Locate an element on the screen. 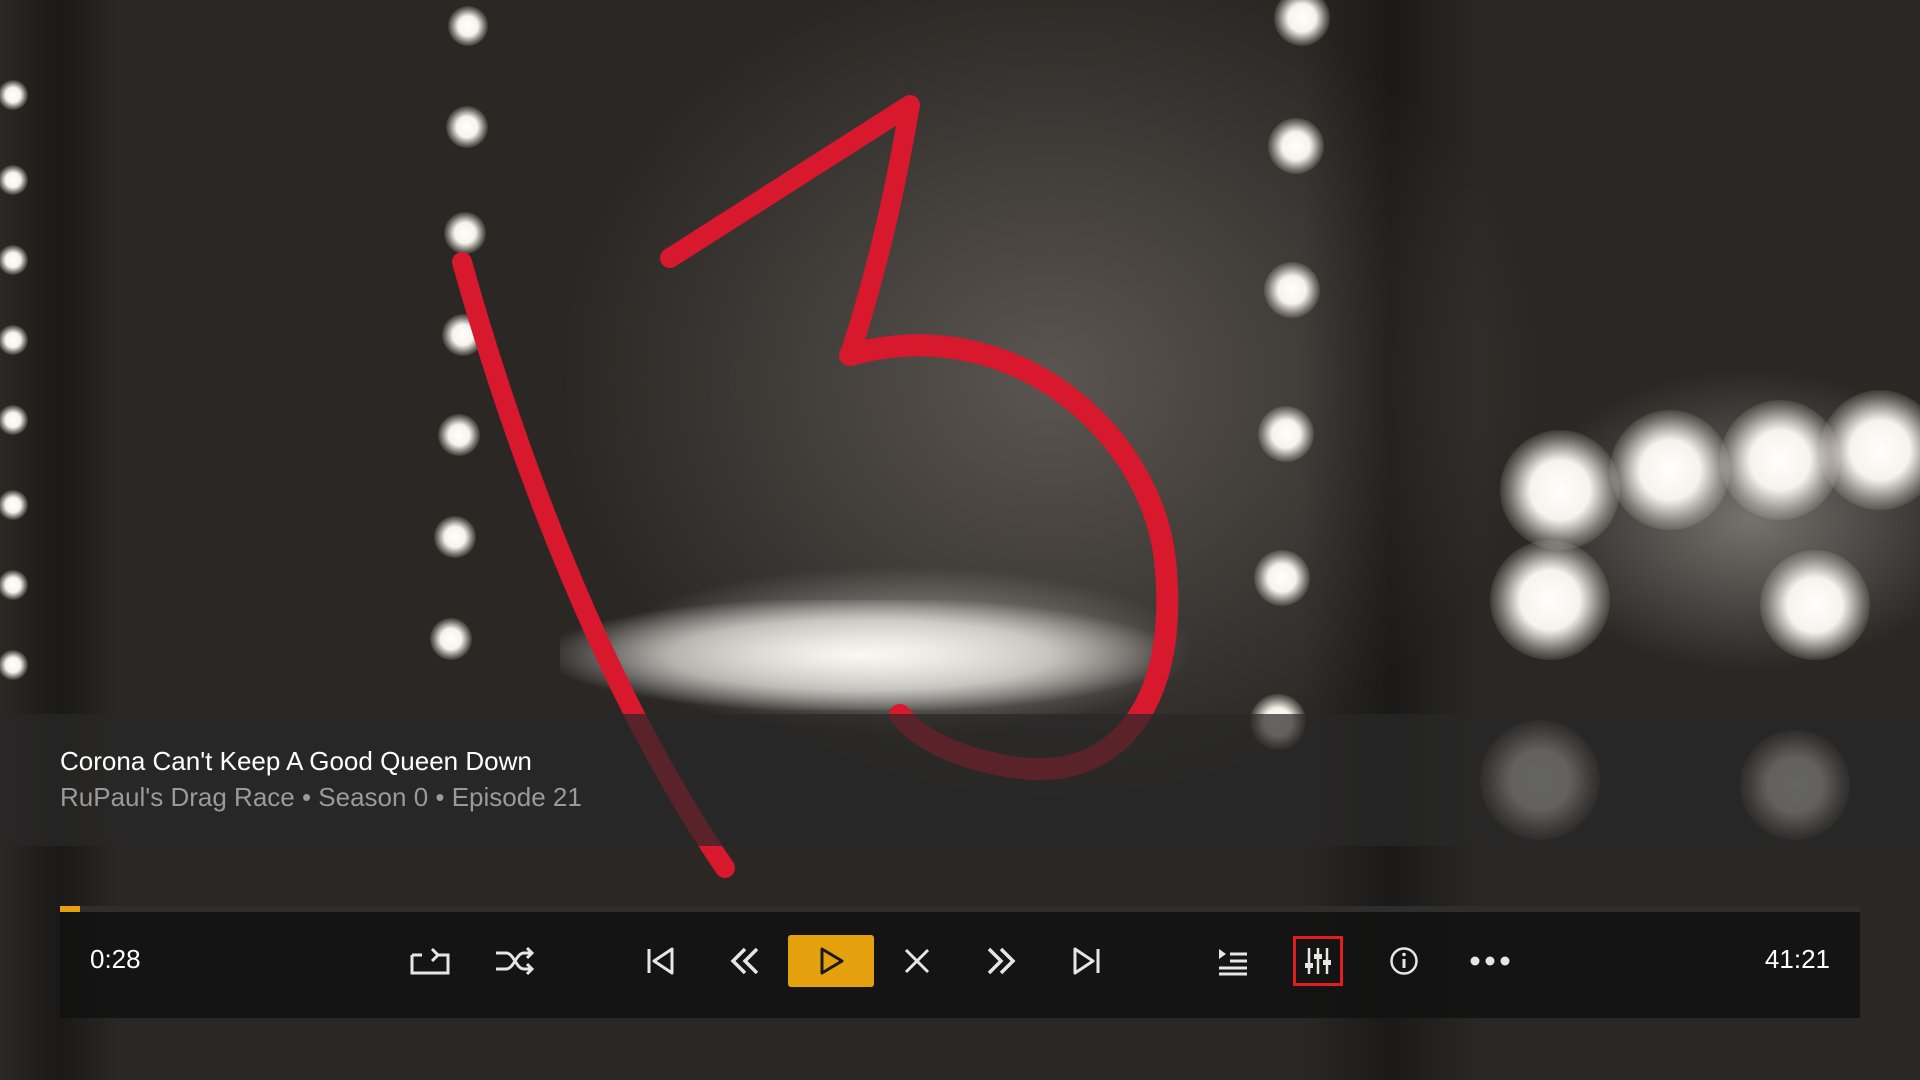 This screenshot has height=1080, width=1920. close-icon is located at coordinates (917, 961).